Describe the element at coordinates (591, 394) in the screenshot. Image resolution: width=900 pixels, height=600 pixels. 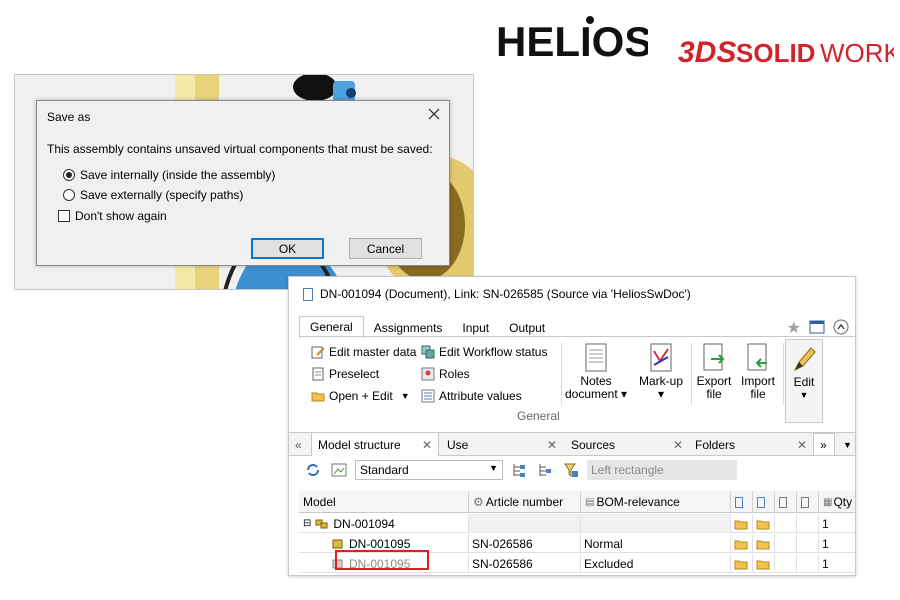
I see `notes-label-2: document` at that location.